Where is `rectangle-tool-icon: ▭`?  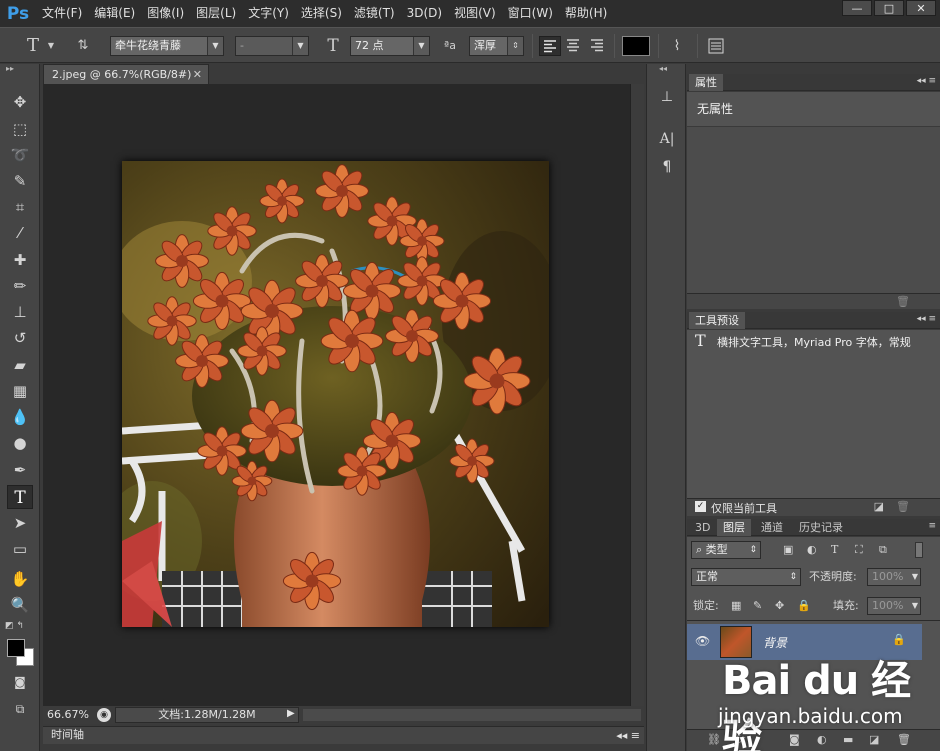 rectangle-tool-icon: ▭ is located at coordinates (20, 549).